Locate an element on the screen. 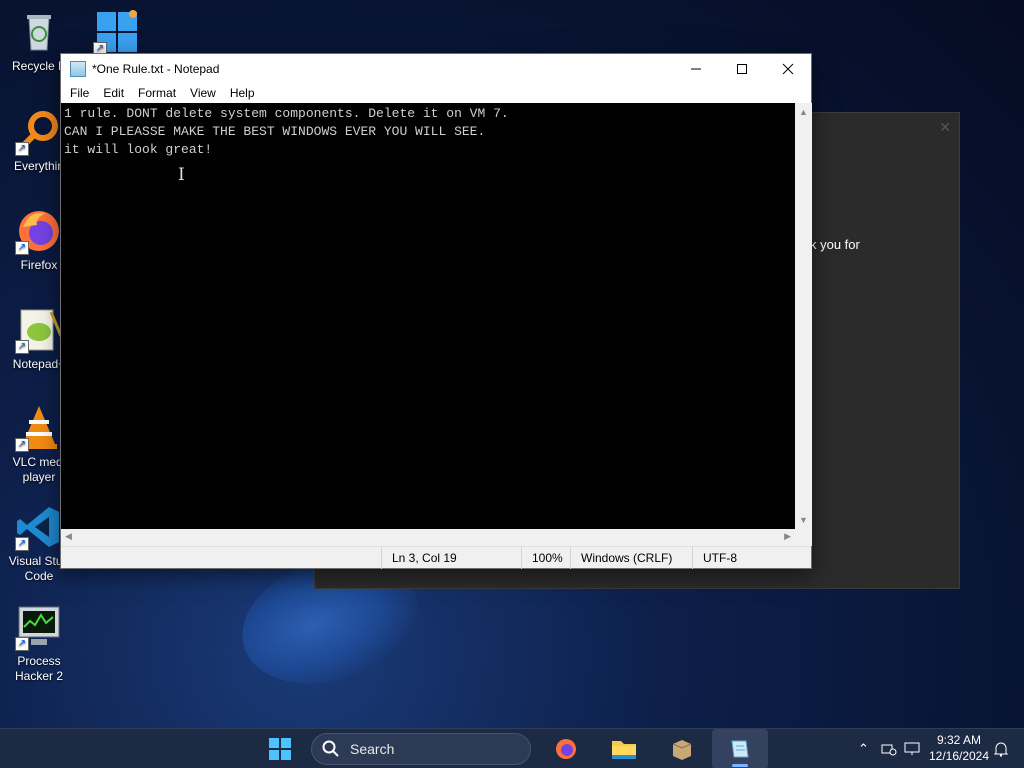 Image resolution: width=1024 pixels, height=768 pixels. menu-file: File is located at coordinates (79, 93).